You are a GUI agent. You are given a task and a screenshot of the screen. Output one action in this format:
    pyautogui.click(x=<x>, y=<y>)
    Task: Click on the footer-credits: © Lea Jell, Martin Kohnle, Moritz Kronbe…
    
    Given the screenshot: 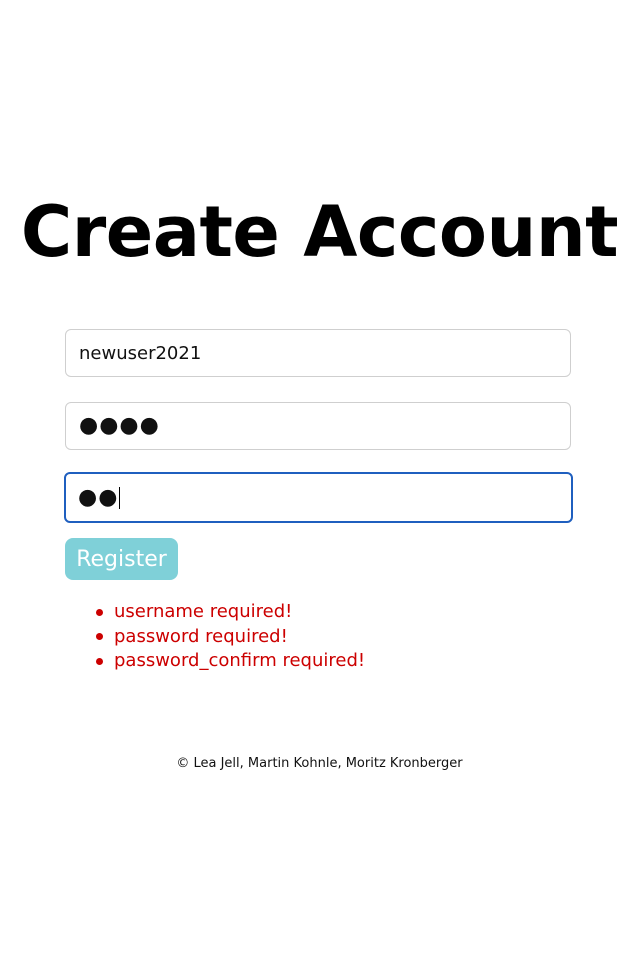 What is the action you would take?
    pyautogui.click(x=319, y=763)
    